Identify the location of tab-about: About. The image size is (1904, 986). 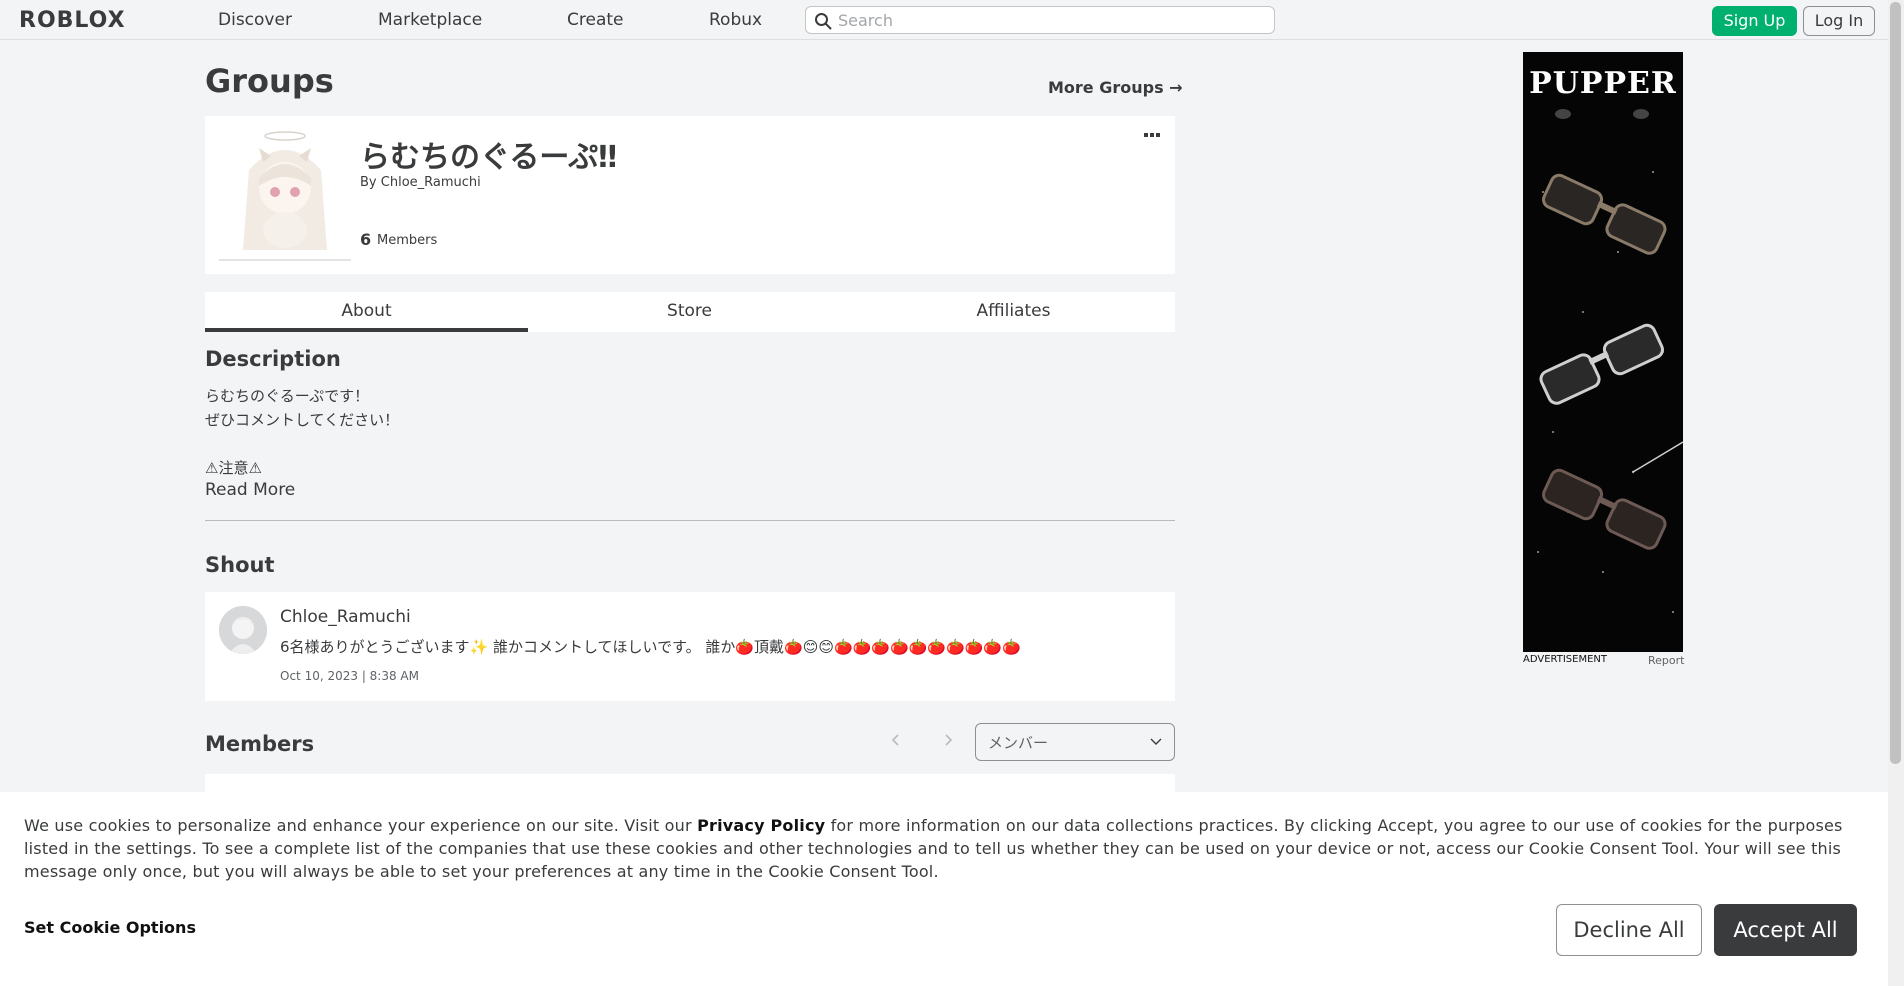
(366, 312).